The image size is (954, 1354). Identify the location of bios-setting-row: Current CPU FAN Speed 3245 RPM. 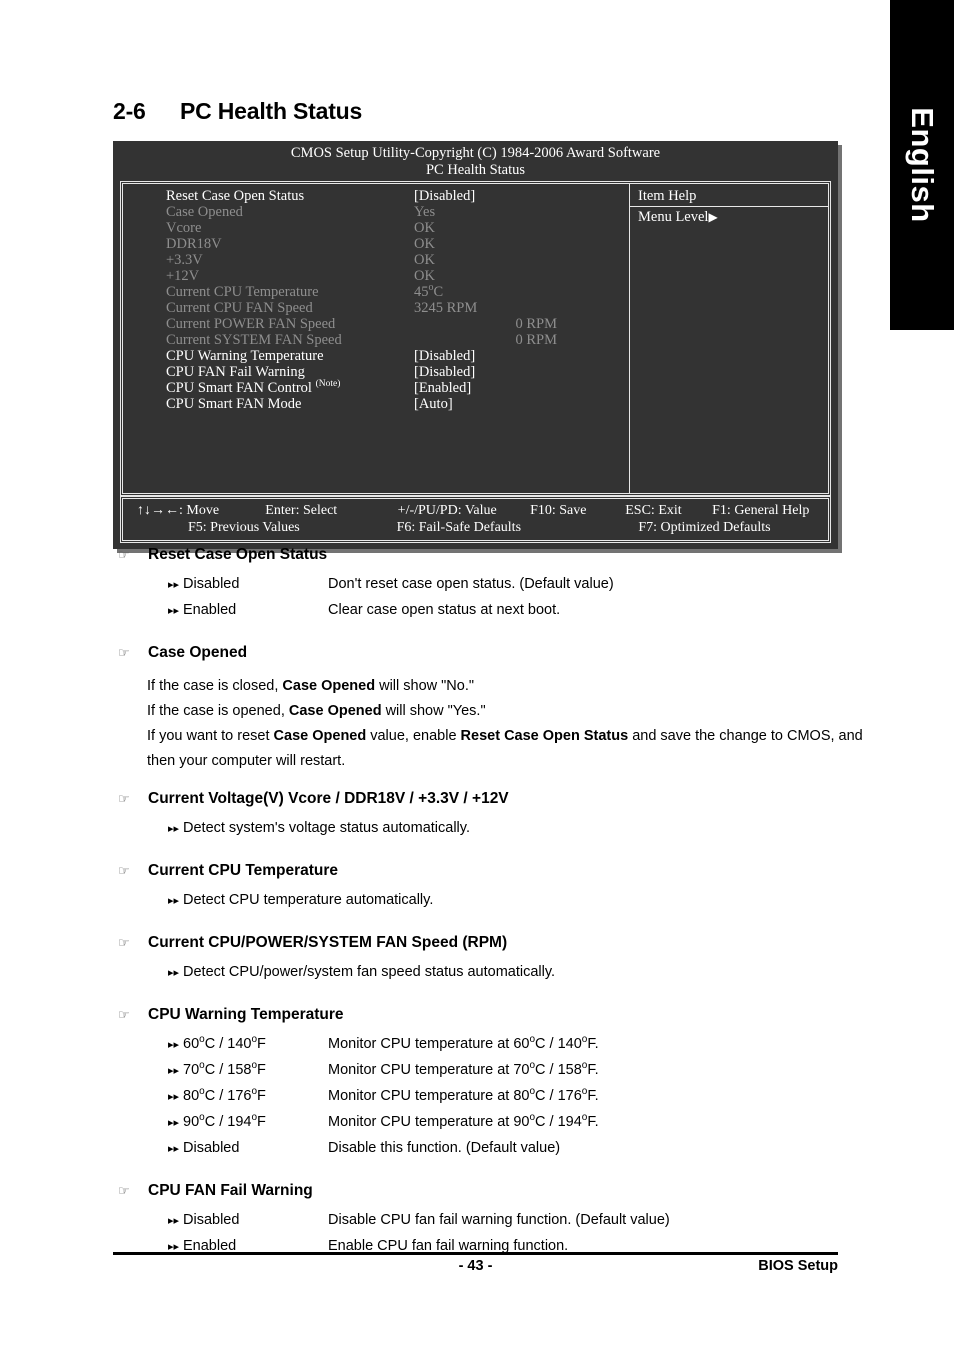
(376, 308).